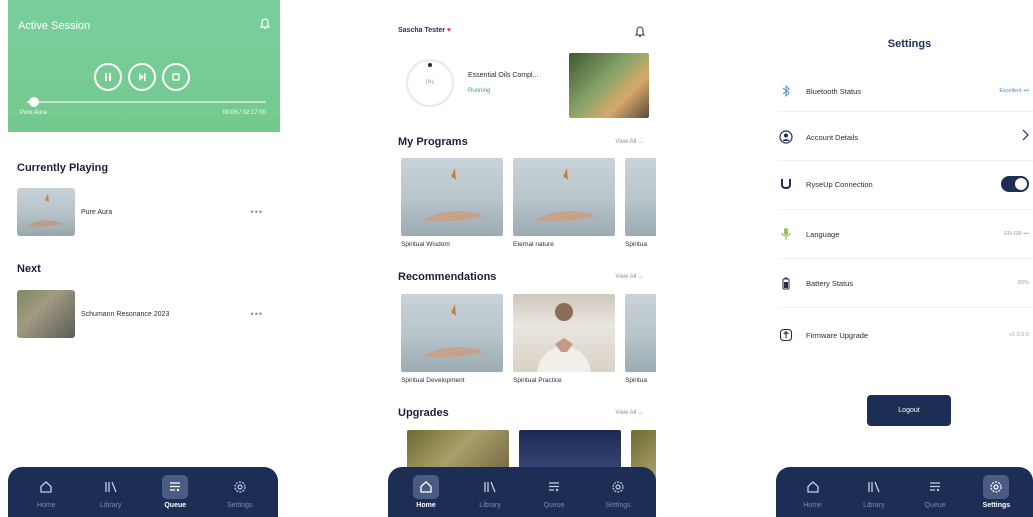 The height and width of the screenshot is (517, 1033). I want to click on currently-playing-item: Pure Aura •••, so click(143, 212).